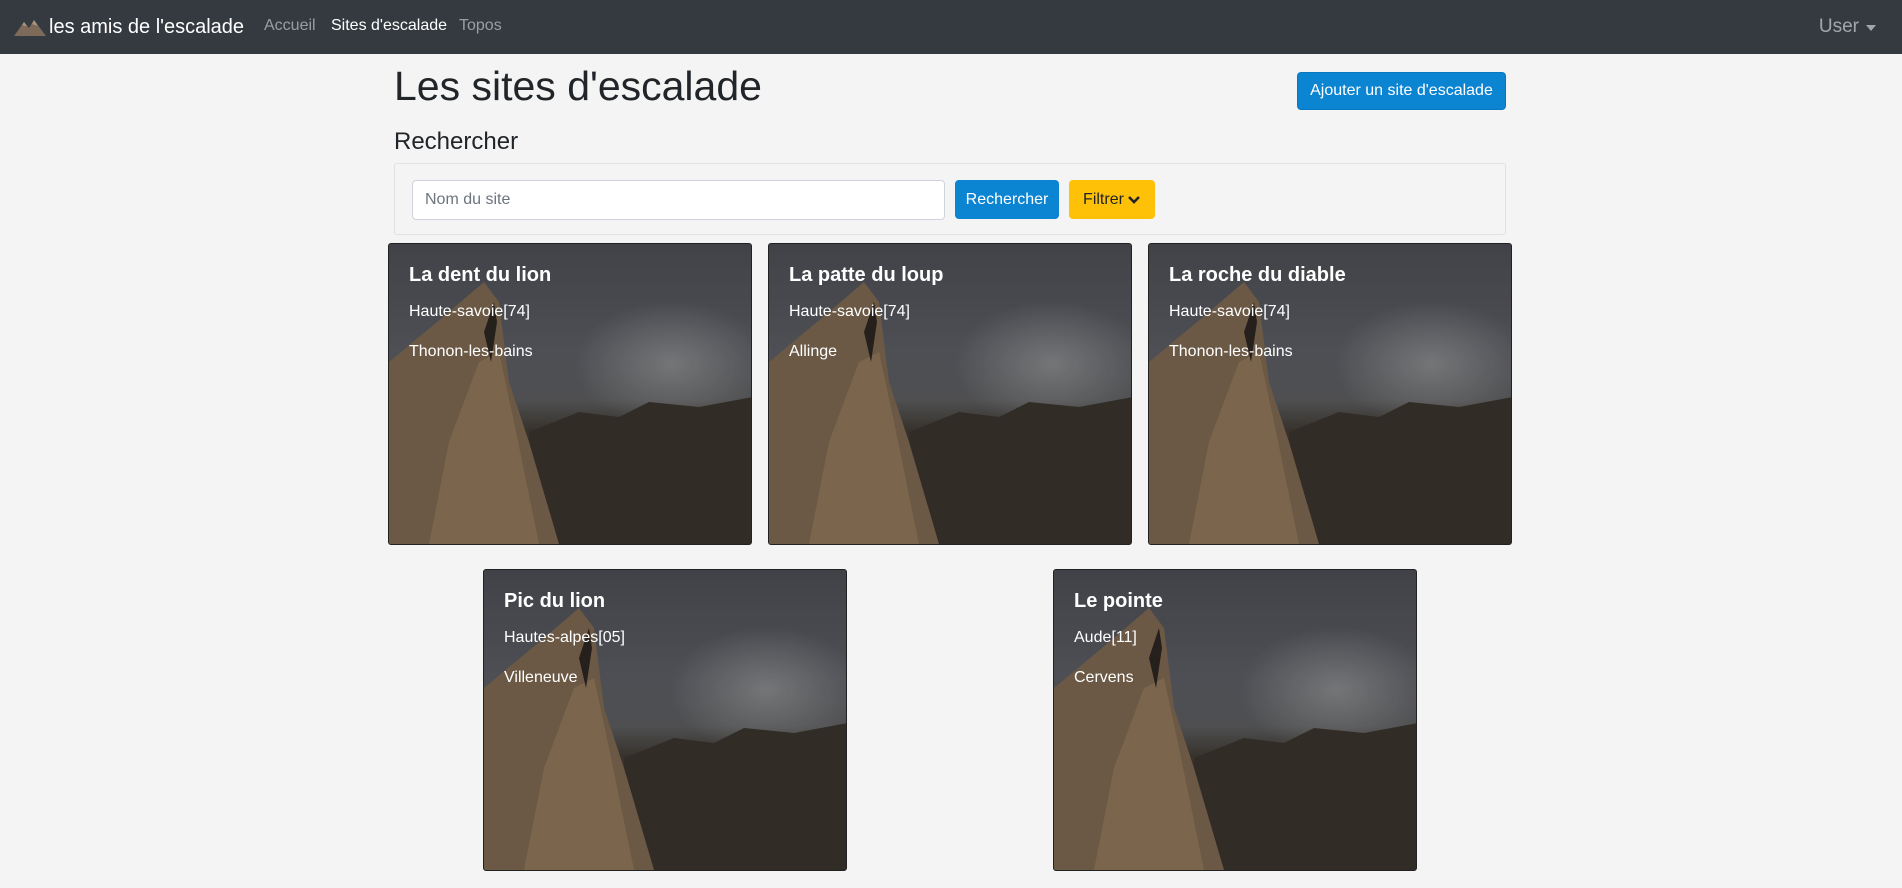 The image size is (1902, 888). What do you see at coordinates (480, 275) in the screenshot?
I see `site-card-title: La dent du lion` at bounding box center [480, 275].